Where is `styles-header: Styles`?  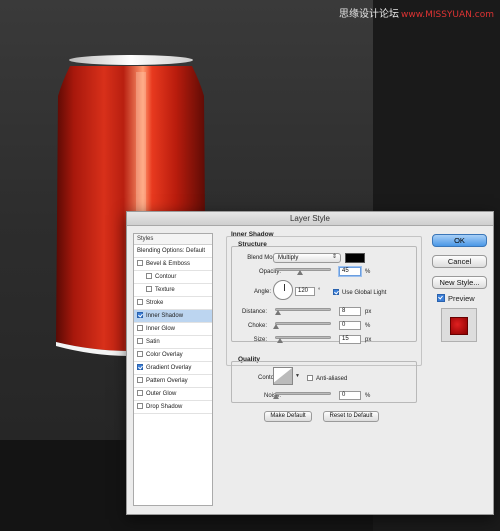 styles-header: Styles is located at coordinates (173, 239).